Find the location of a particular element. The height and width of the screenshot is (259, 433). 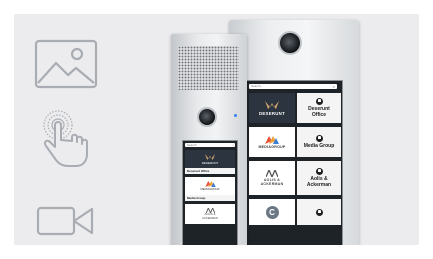

video-camera-icon is located at coordinates (65, 221).